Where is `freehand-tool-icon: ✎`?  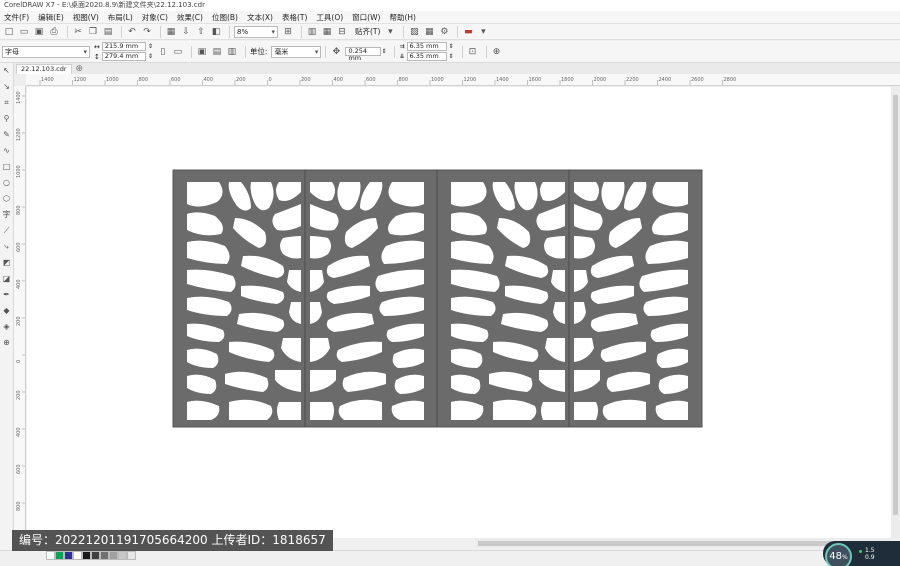 freehand-tool-icon: ✎ is located at coordinates (6, 134).